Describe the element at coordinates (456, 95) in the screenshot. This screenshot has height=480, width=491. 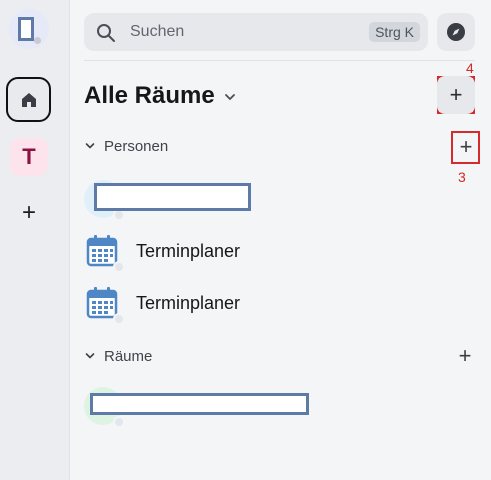
I see `add-room-button: +` at that location.